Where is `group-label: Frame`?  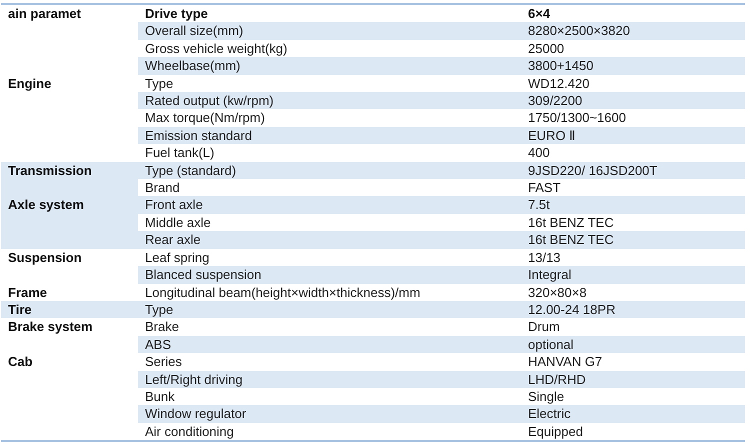
group-label: Frame is located at coordinates (69, 292).